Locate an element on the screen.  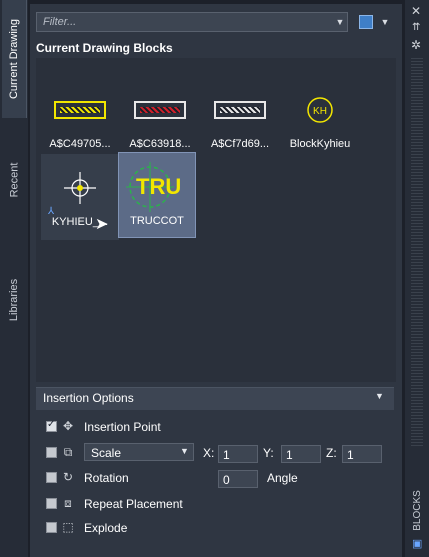
explode-icon: ⬚ is located at coordinates (68, 527).